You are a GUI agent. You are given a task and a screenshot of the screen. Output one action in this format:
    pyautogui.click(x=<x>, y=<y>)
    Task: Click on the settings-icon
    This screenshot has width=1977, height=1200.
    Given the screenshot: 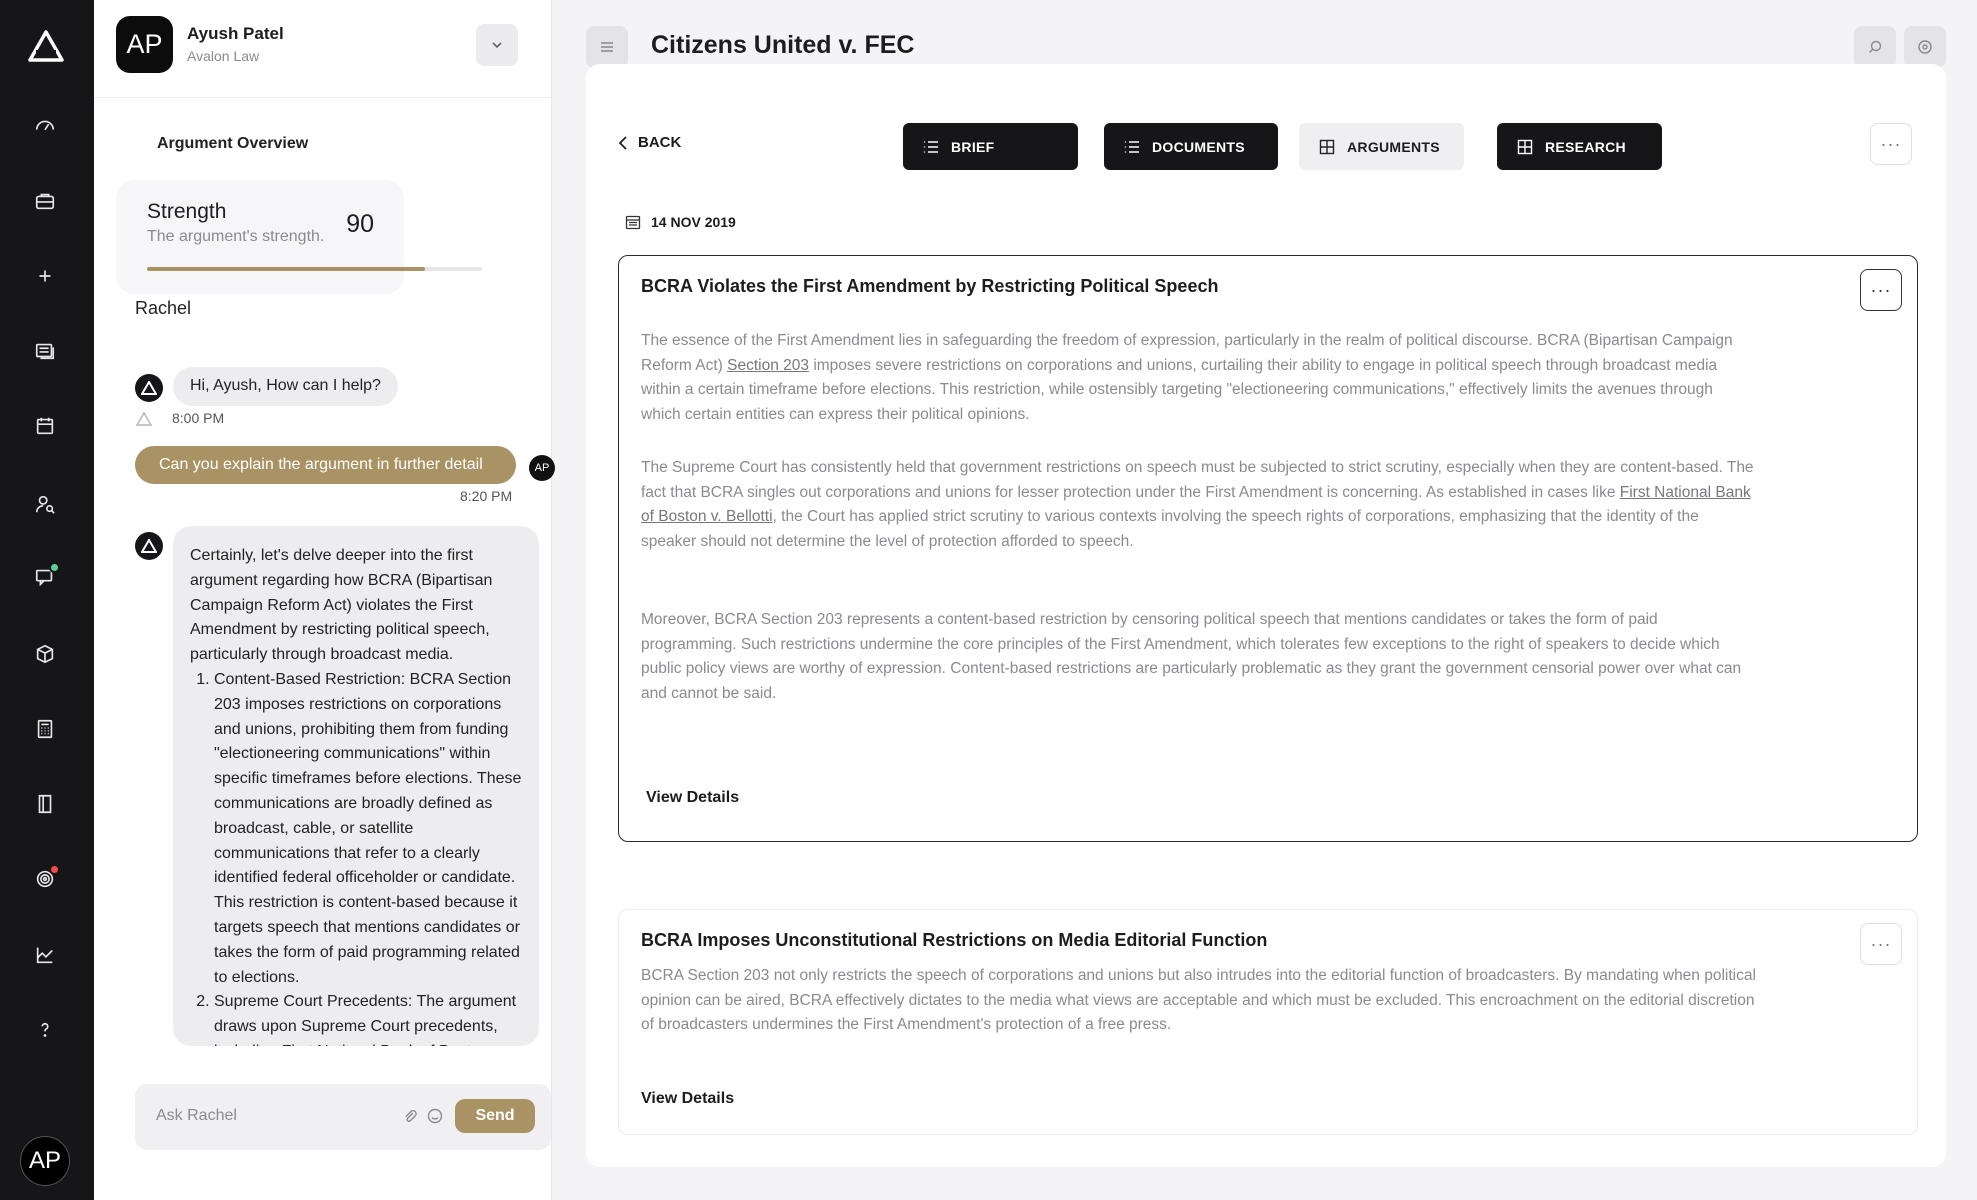 What is the action you would take?
    pyautogui.click(x=1925, y=47)
    